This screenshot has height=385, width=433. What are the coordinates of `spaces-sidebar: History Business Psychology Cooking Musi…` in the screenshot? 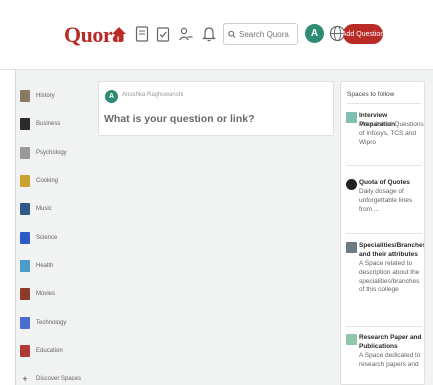 It's located at (56, 233).